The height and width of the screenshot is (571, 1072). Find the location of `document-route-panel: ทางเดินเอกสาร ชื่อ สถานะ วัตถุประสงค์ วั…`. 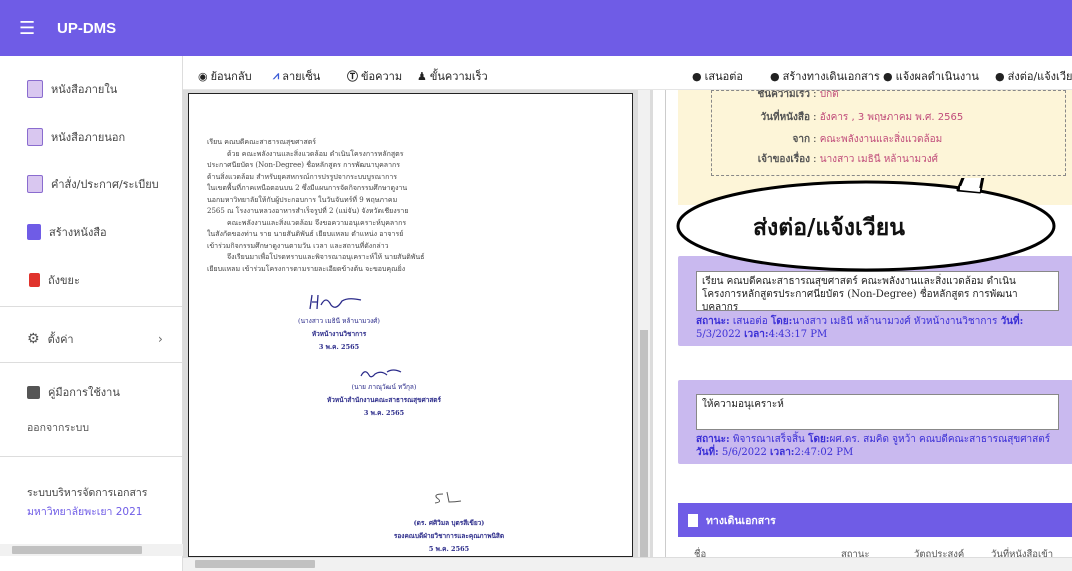

document-route-panel: ทางเดินเอกสาร ชื่อ สถานะ วัตถุประสงค์ วั… is located at coordinates (875, 530).